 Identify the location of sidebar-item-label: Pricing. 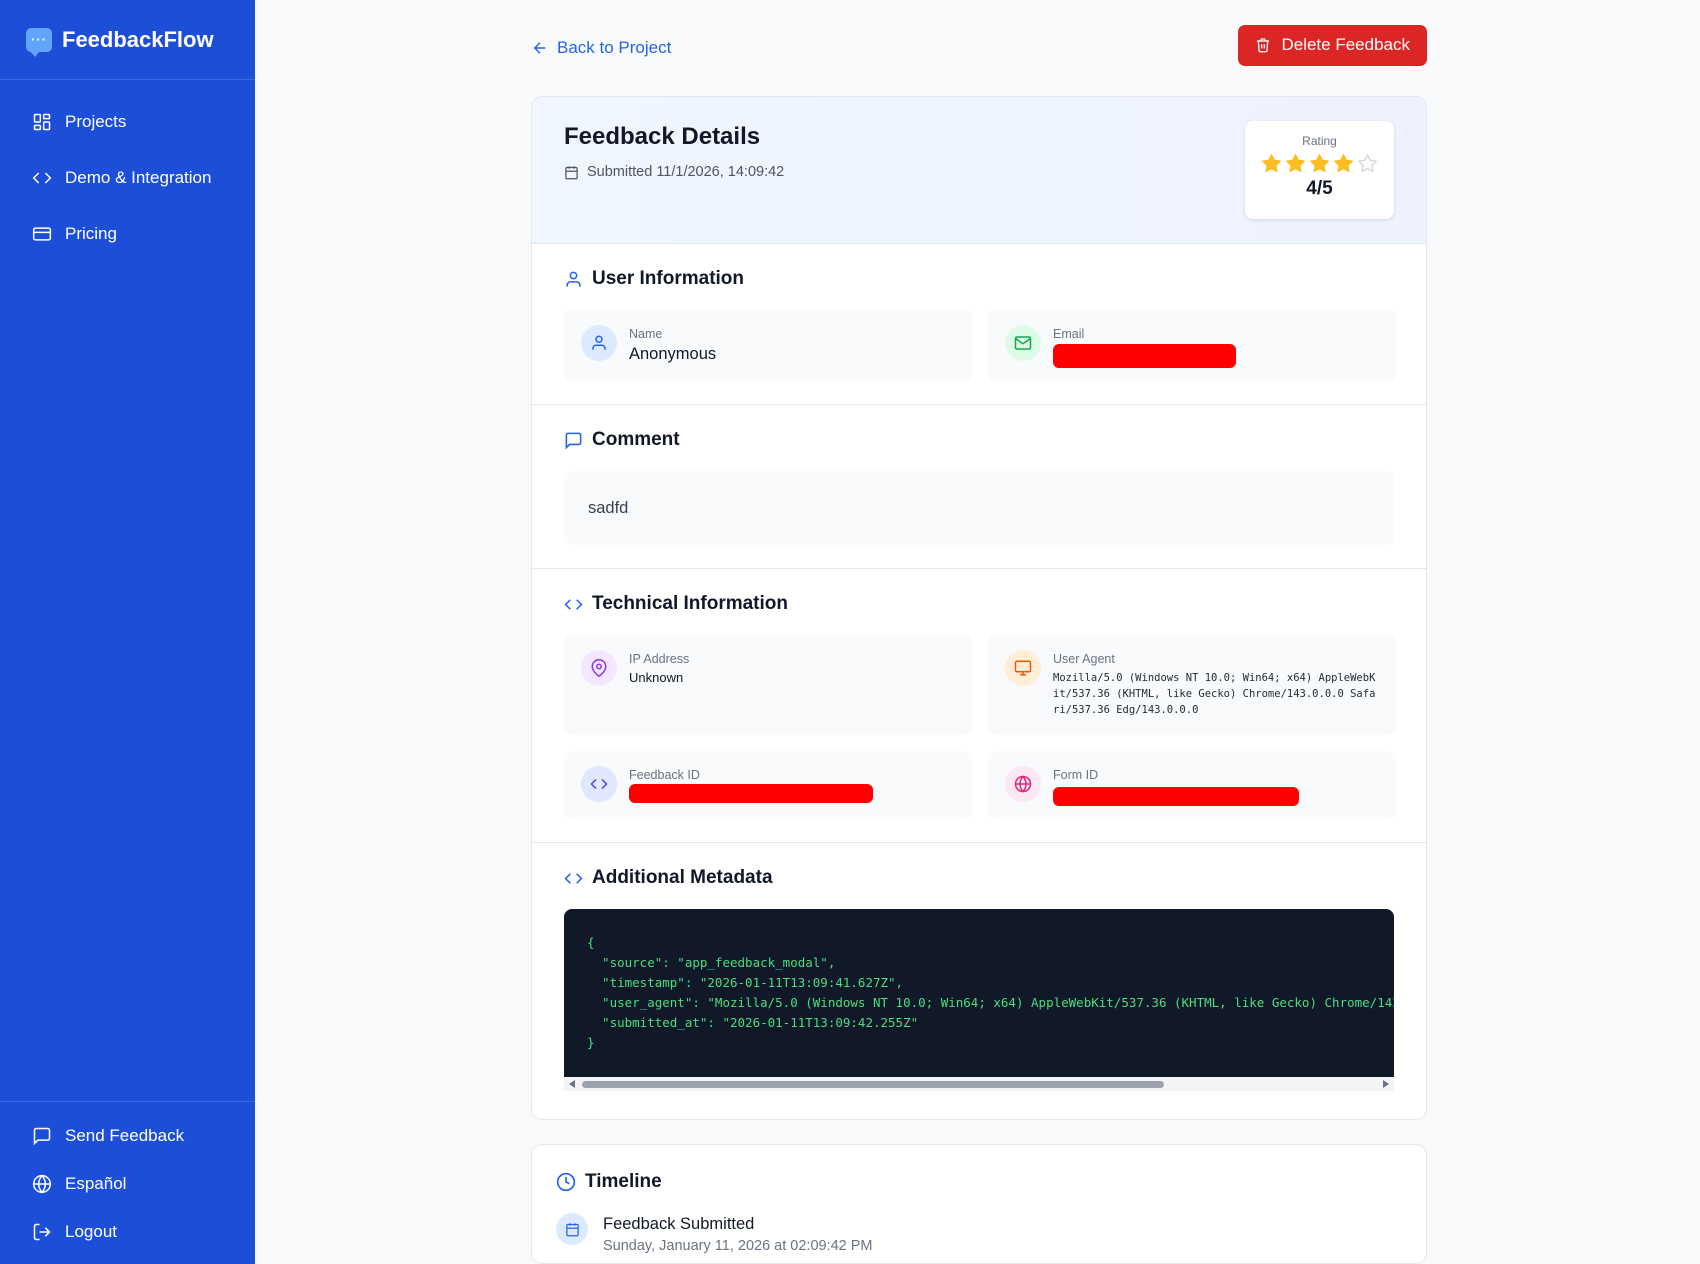
(91, 233).